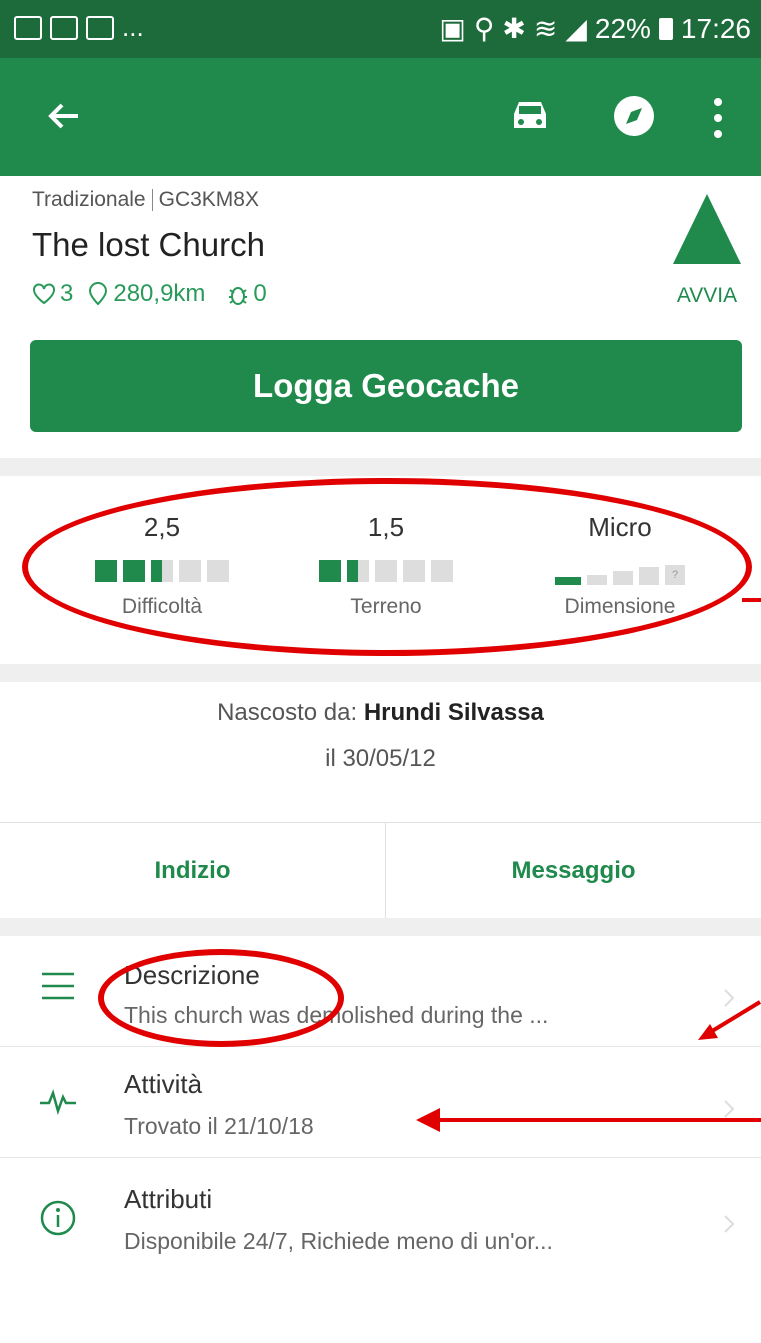 Image resolution: width=761 pixels, height=1343 pixels. Describe the element at coordinates (707, 229) in the screenshot. I see `navigate-arrow-icon` at that location.